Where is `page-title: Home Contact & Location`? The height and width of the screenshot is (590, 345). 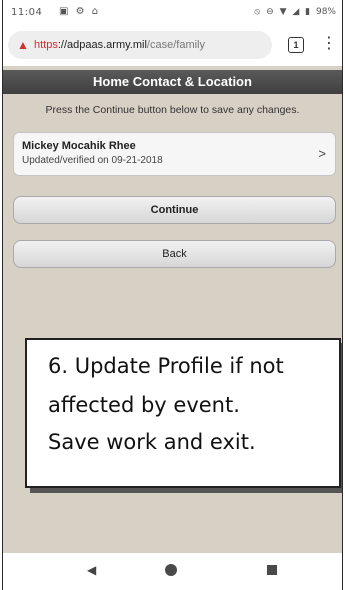 page-title: Home Contact & Location is located at coordinates (172, 82).